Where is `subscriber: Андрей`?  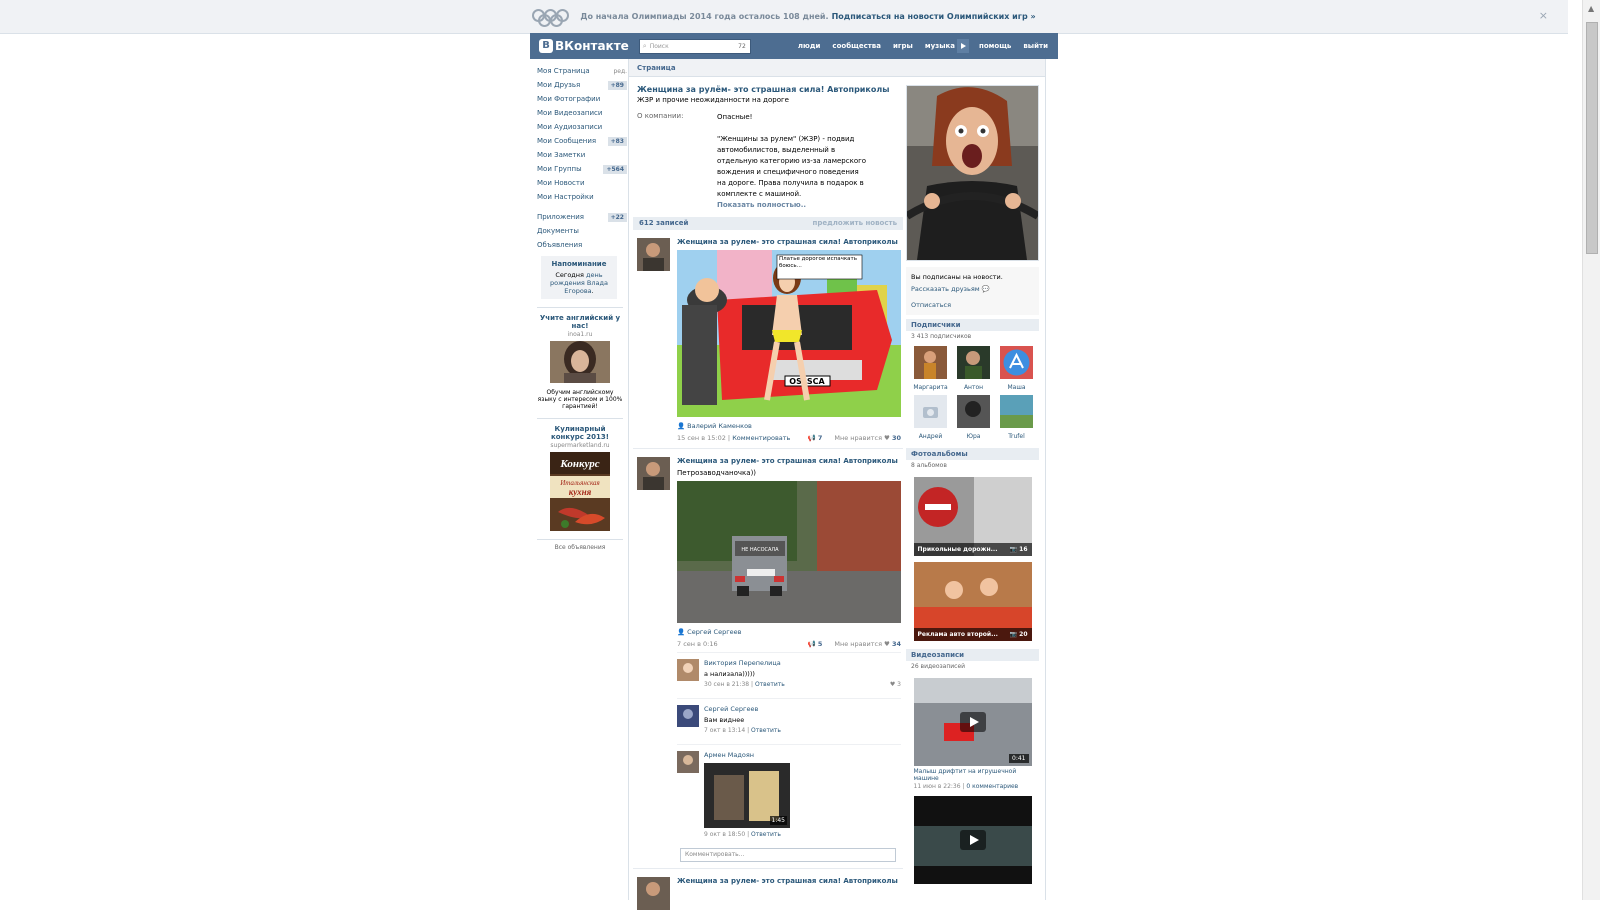
subscriber: Андрей is located at coordinates (930, 417).